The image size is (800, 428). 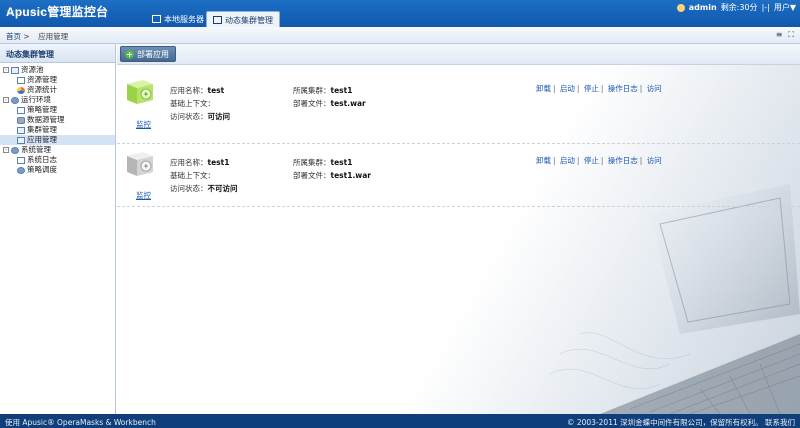 What do you see at coordinates (57, 150) in the screenshot?
I see `sidebar-item: - 系统管理` at bounding box center [57, 150].